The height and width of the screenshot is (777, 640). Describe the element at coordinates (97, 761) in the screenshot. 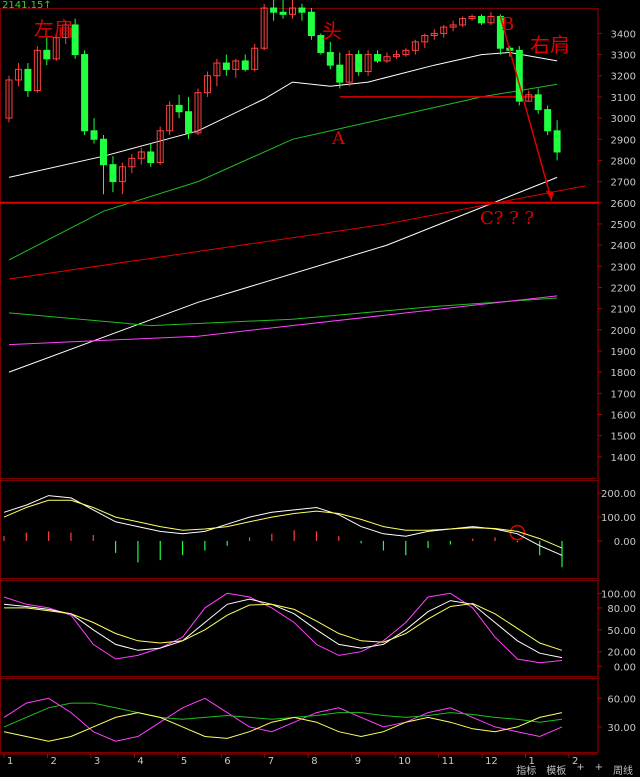

I see `x-tick-label-3: 3` at that location.